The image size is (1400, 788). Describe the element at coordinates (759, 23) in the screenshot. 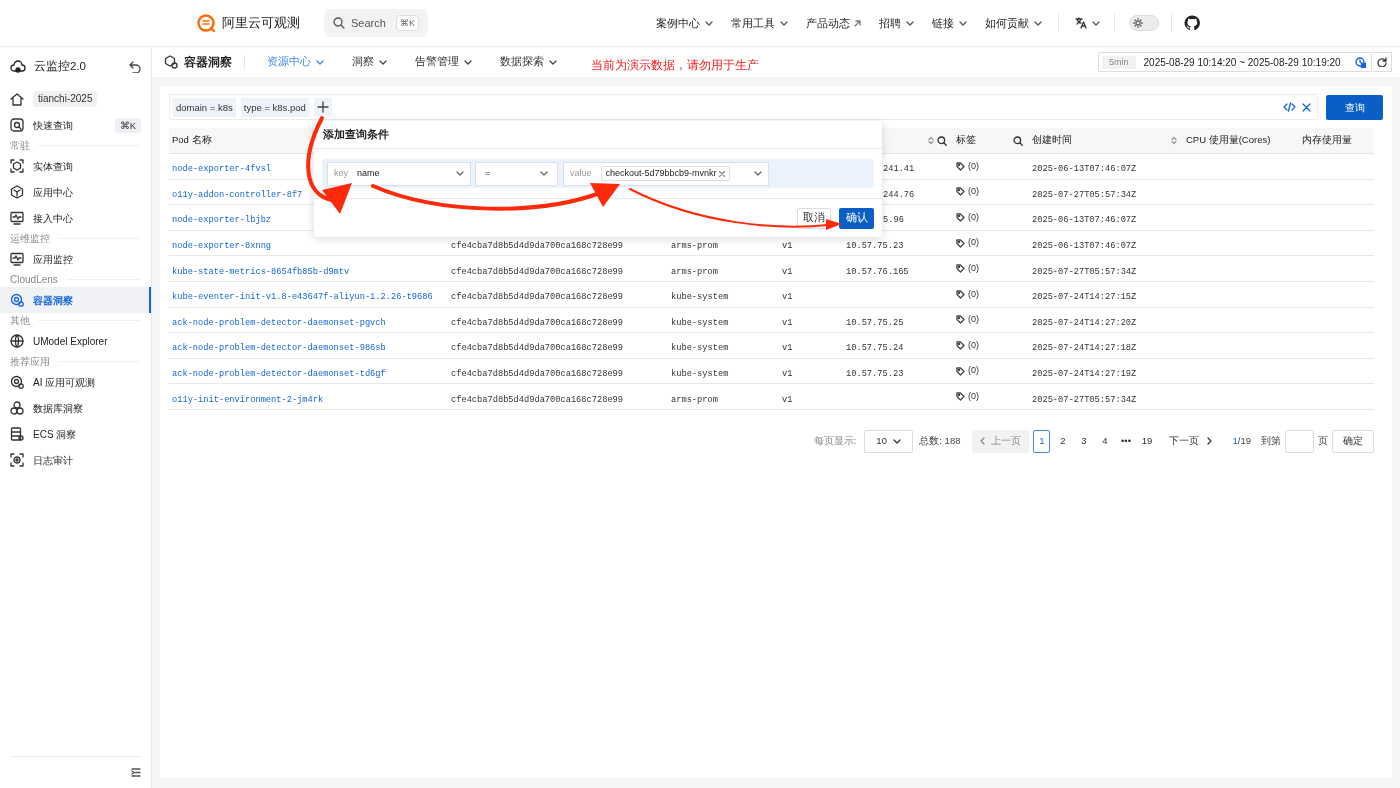

I see `nav-link: 常用工具` at that location.